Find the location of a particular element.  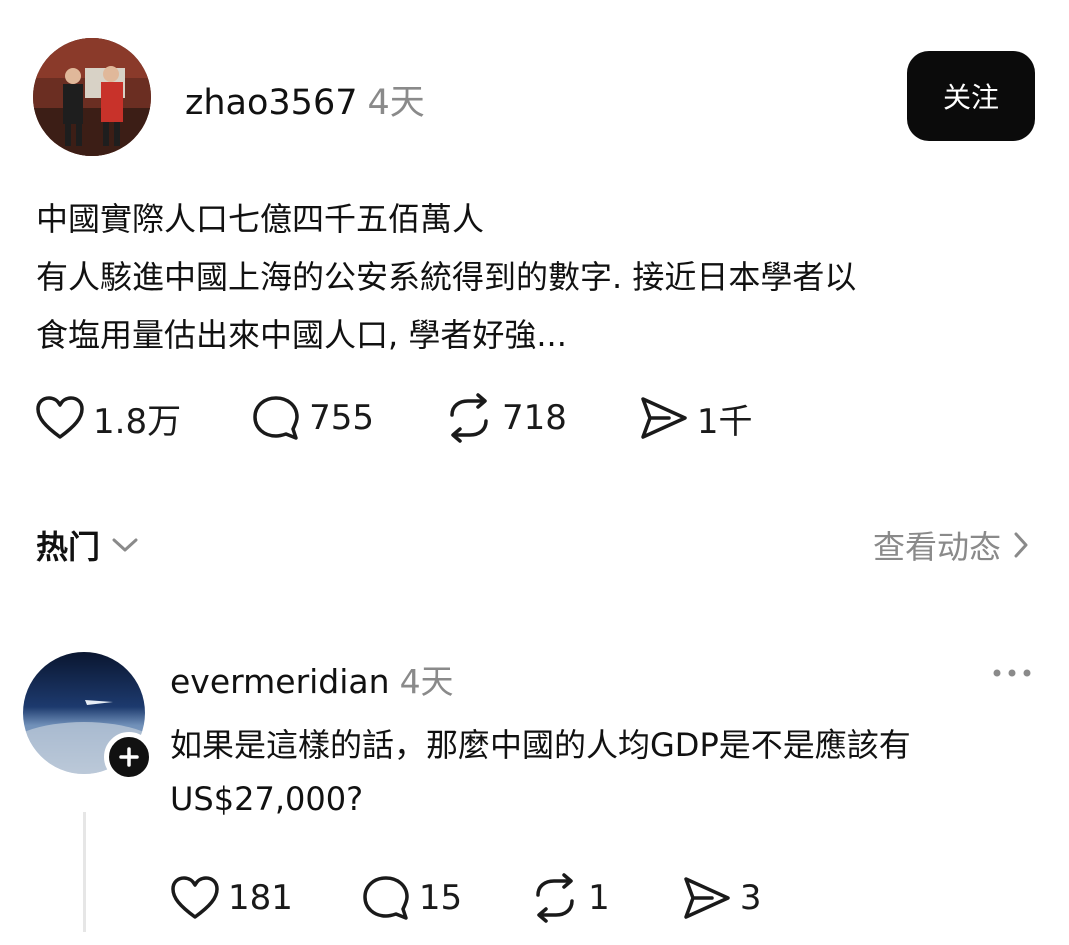

comment-share-count: 3 is located at coordinates (750, 898).